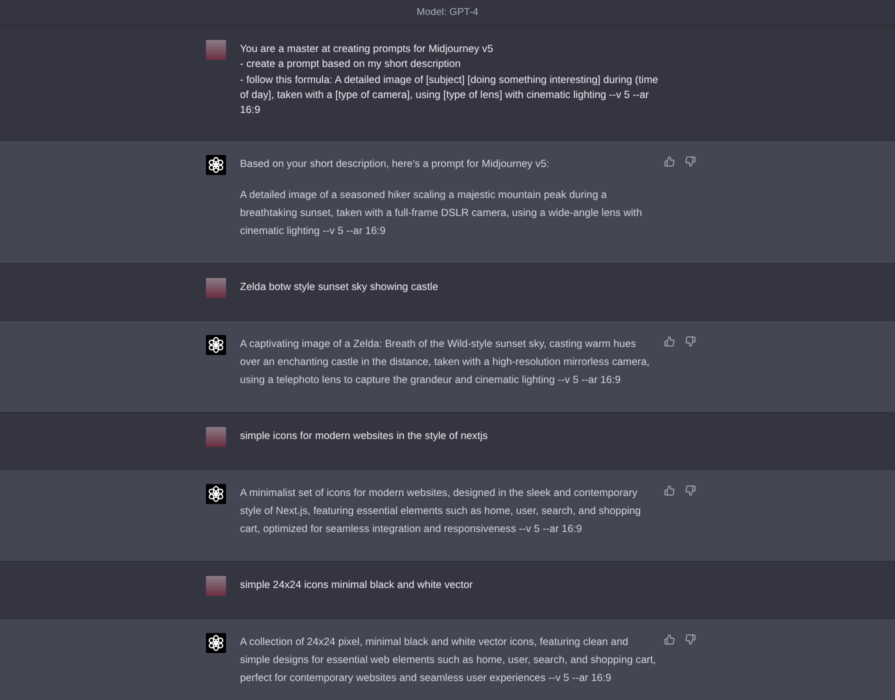 The image size is (895, 700). I want to click on message-text: A collection of 24x24 pixel, minimal black and white vector icons, featuring clean and simple designs for essential web elements such as home, user, search, and shopping cart, perfect for contemporary websites and seamless user experiences --v 5 --ar 16:9, so click(448, 661).